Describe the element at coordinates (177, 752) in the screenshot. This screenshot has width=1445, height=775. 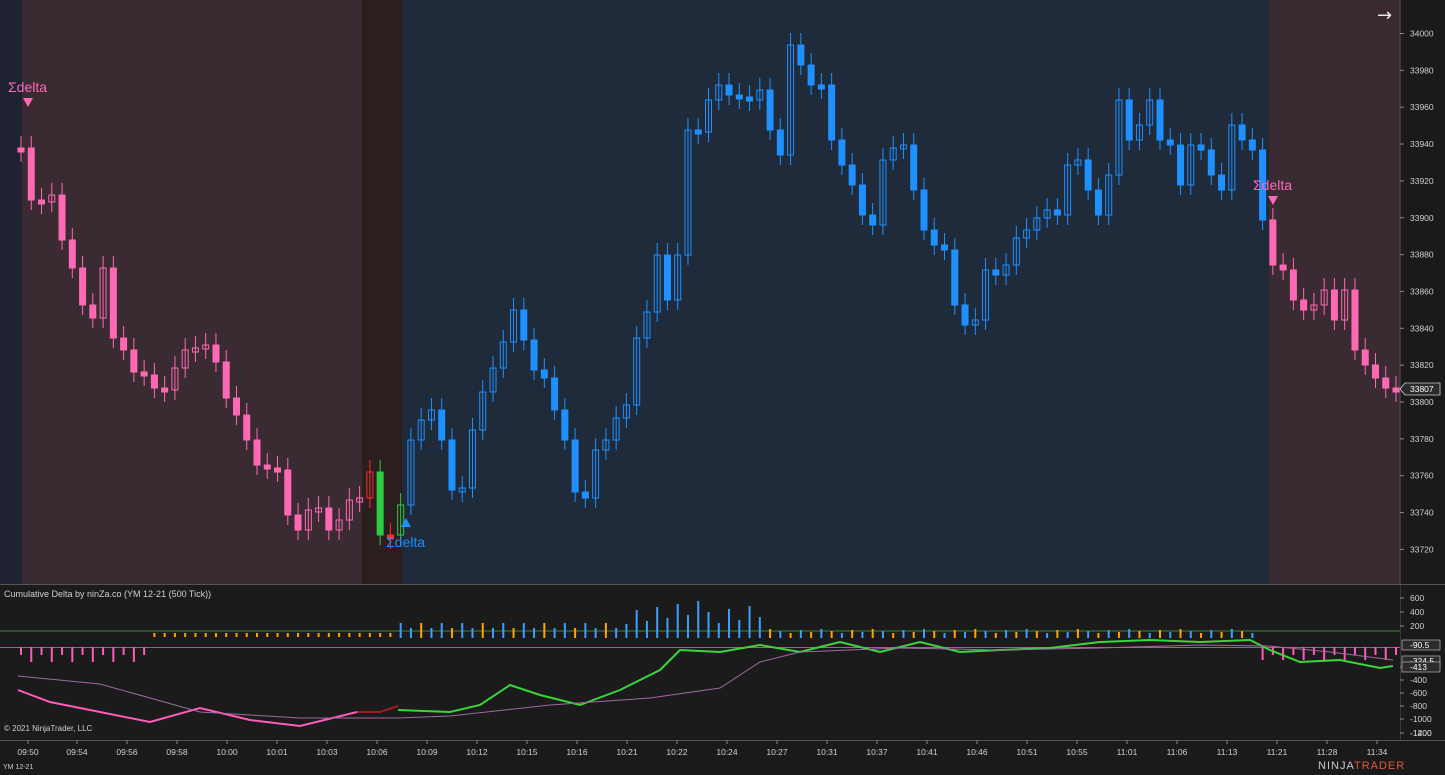
I see `time-tick-label: 09:58` at that location.